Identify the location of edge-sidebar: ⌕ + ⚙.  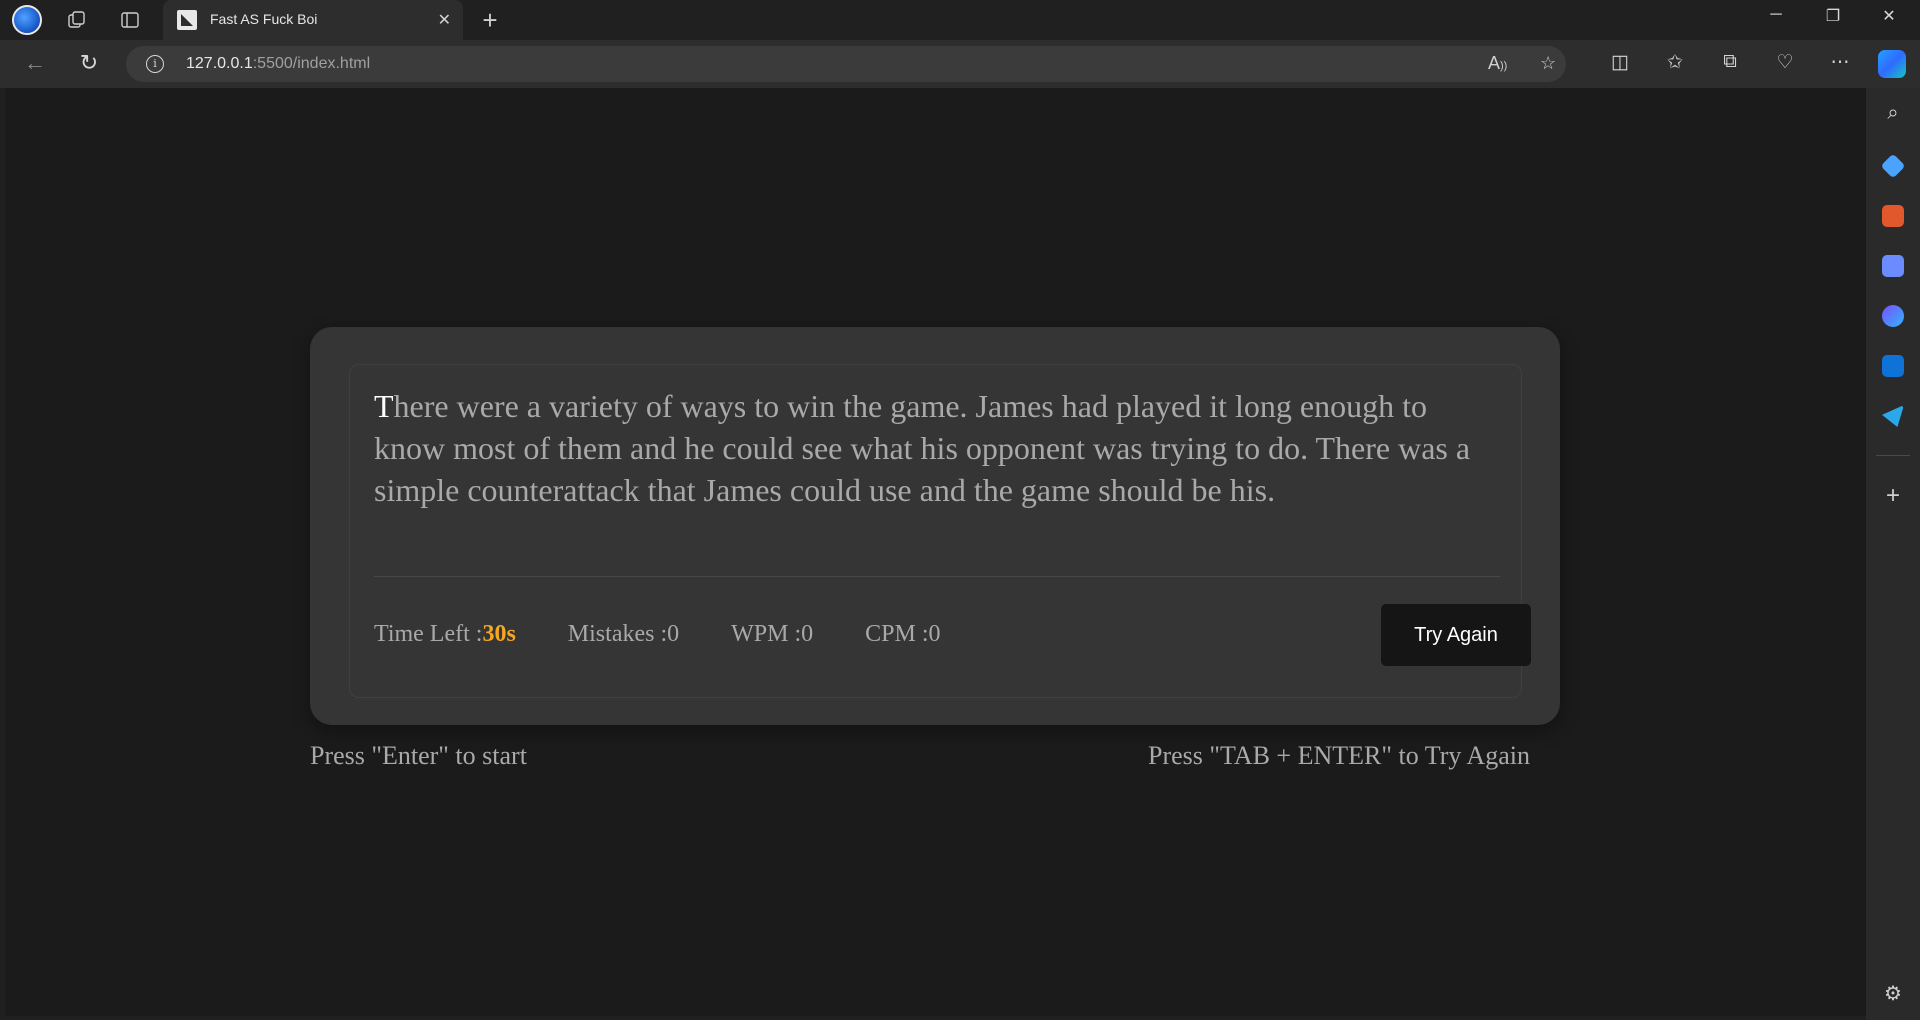
(1893, 554).